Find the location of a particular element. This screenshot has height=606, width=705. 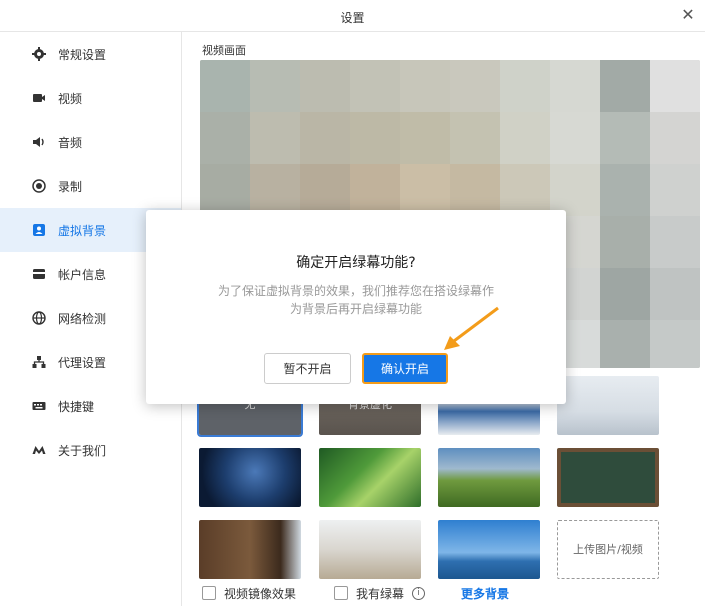

dialog-message-line: 为背景后再开启绿幕功能 is located at coordinates (355, 309).